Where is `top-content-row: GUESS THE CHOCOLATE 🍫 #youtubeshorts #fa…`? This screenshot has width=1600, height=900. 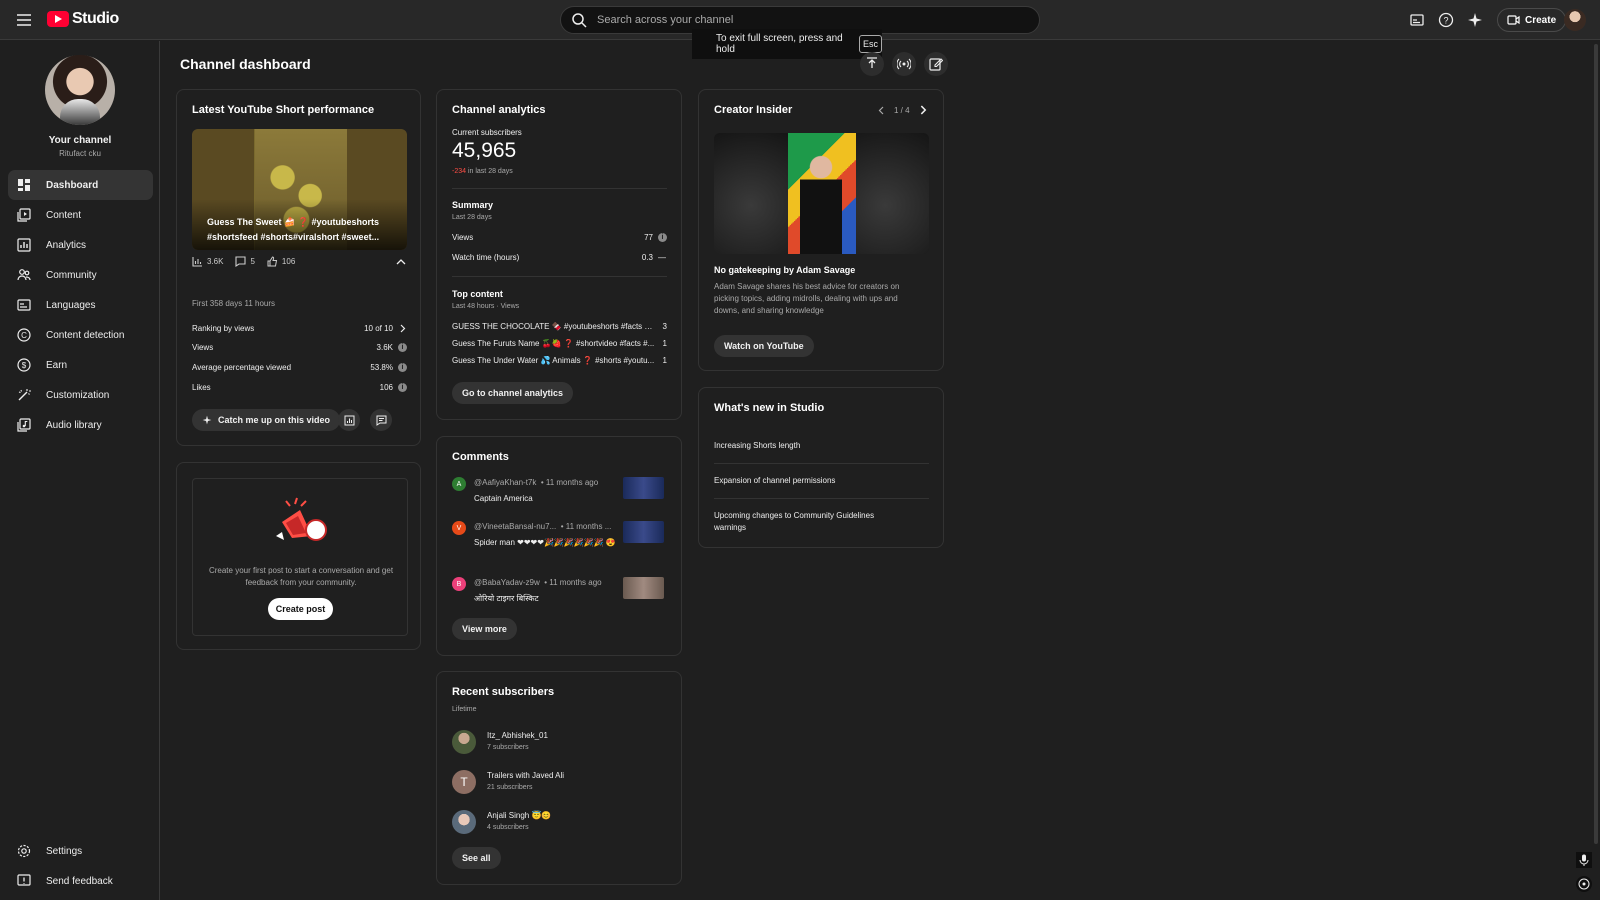
top-content-row: GUESS THE CHOCOLATE 🍫 #youtubeshorts #fa… is located at coordinates (559, 326).